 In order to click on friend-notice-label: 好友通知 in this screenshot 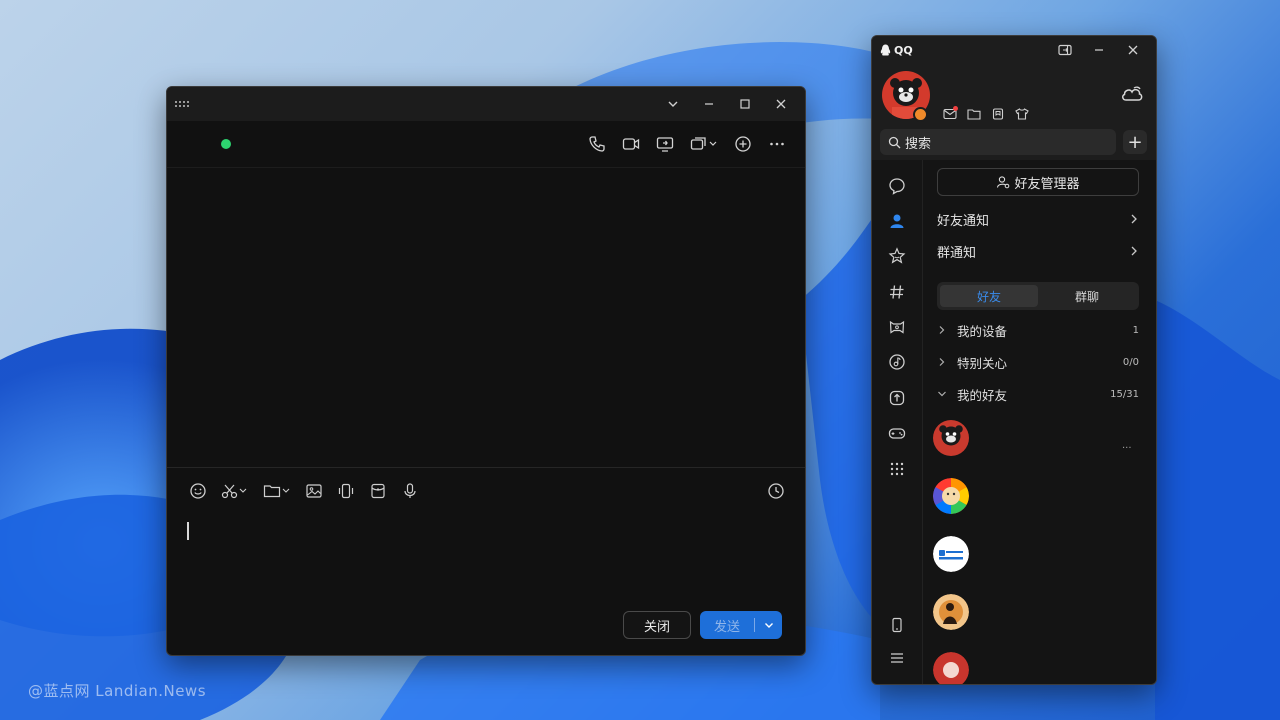, I will do `click(963, 221)`.